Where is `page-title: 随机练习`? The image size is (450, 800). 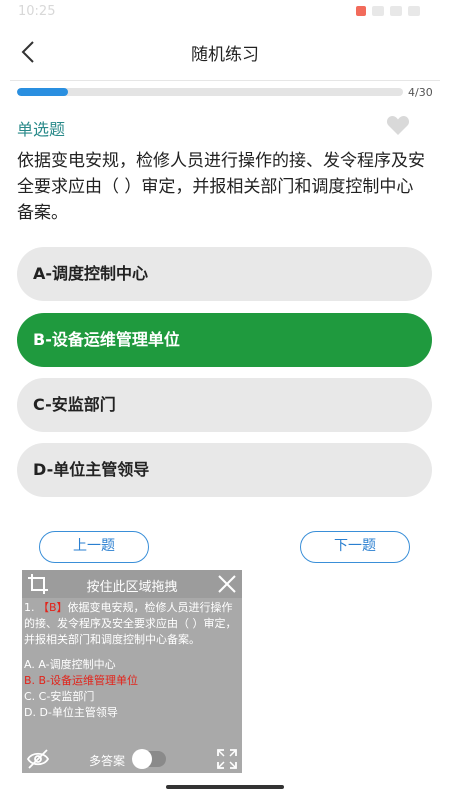 page-title: 随机练习 is located at coordinates (225, 55).